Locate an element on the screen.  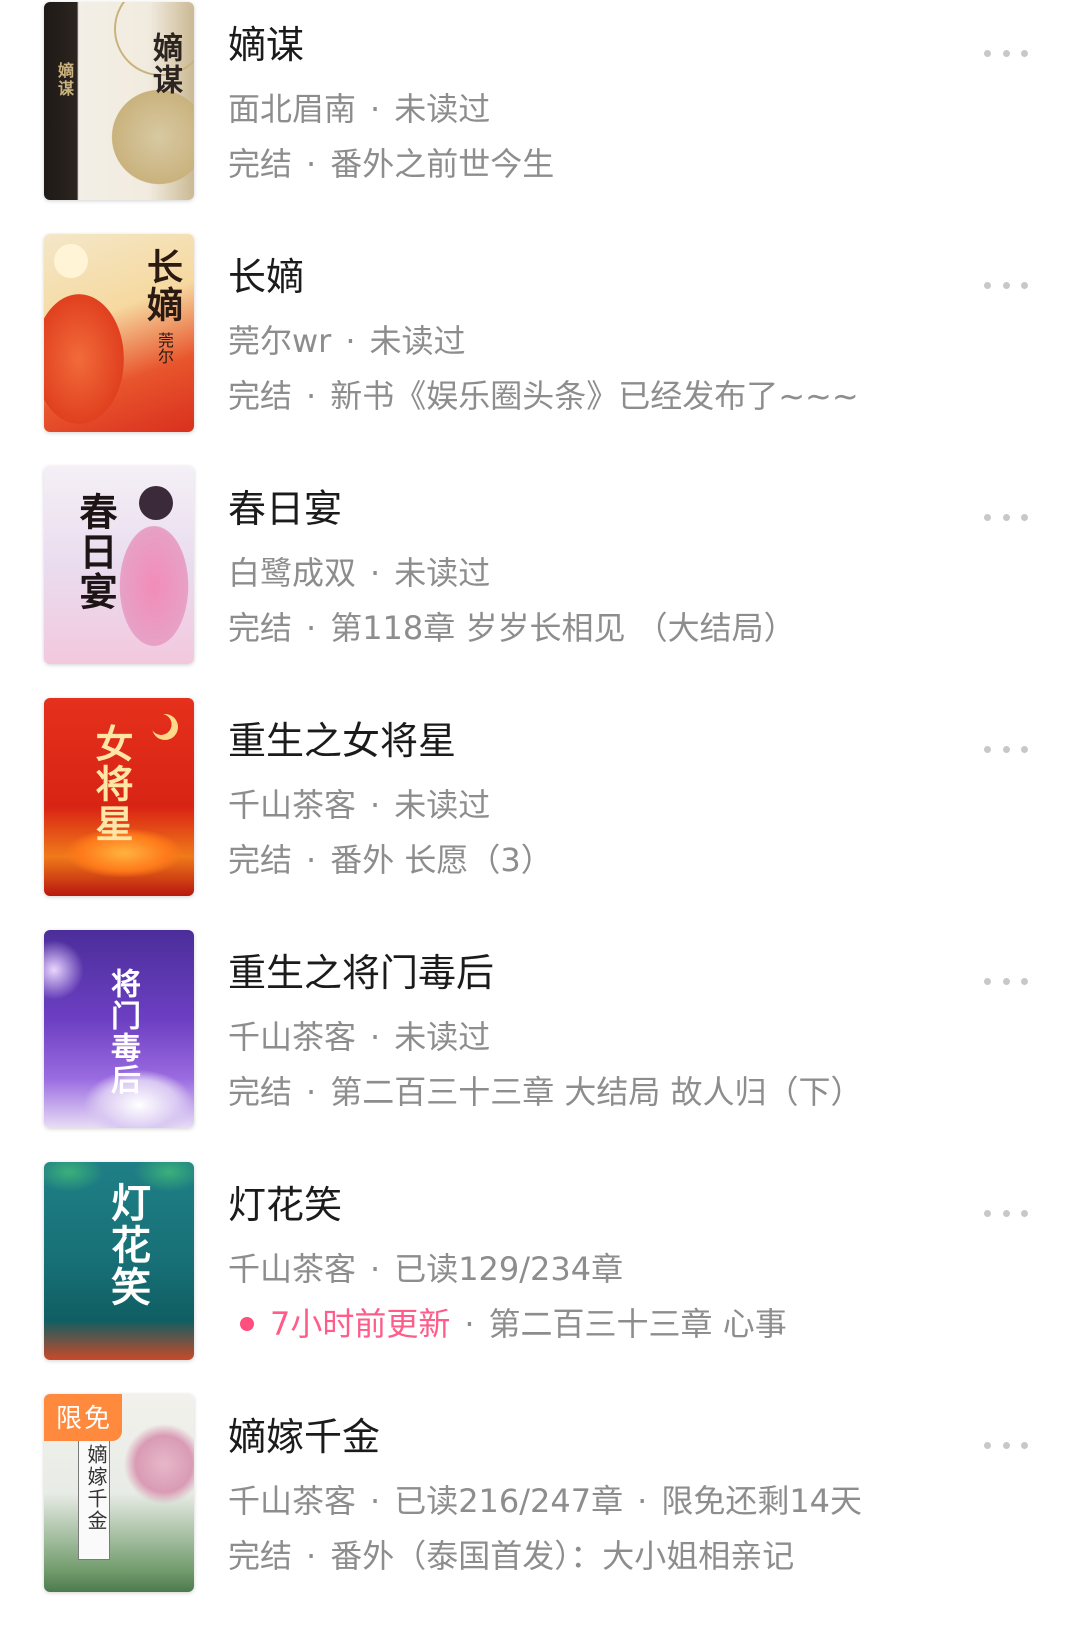
cover-title: 嫡谋 is located at coordinates (164, 64).